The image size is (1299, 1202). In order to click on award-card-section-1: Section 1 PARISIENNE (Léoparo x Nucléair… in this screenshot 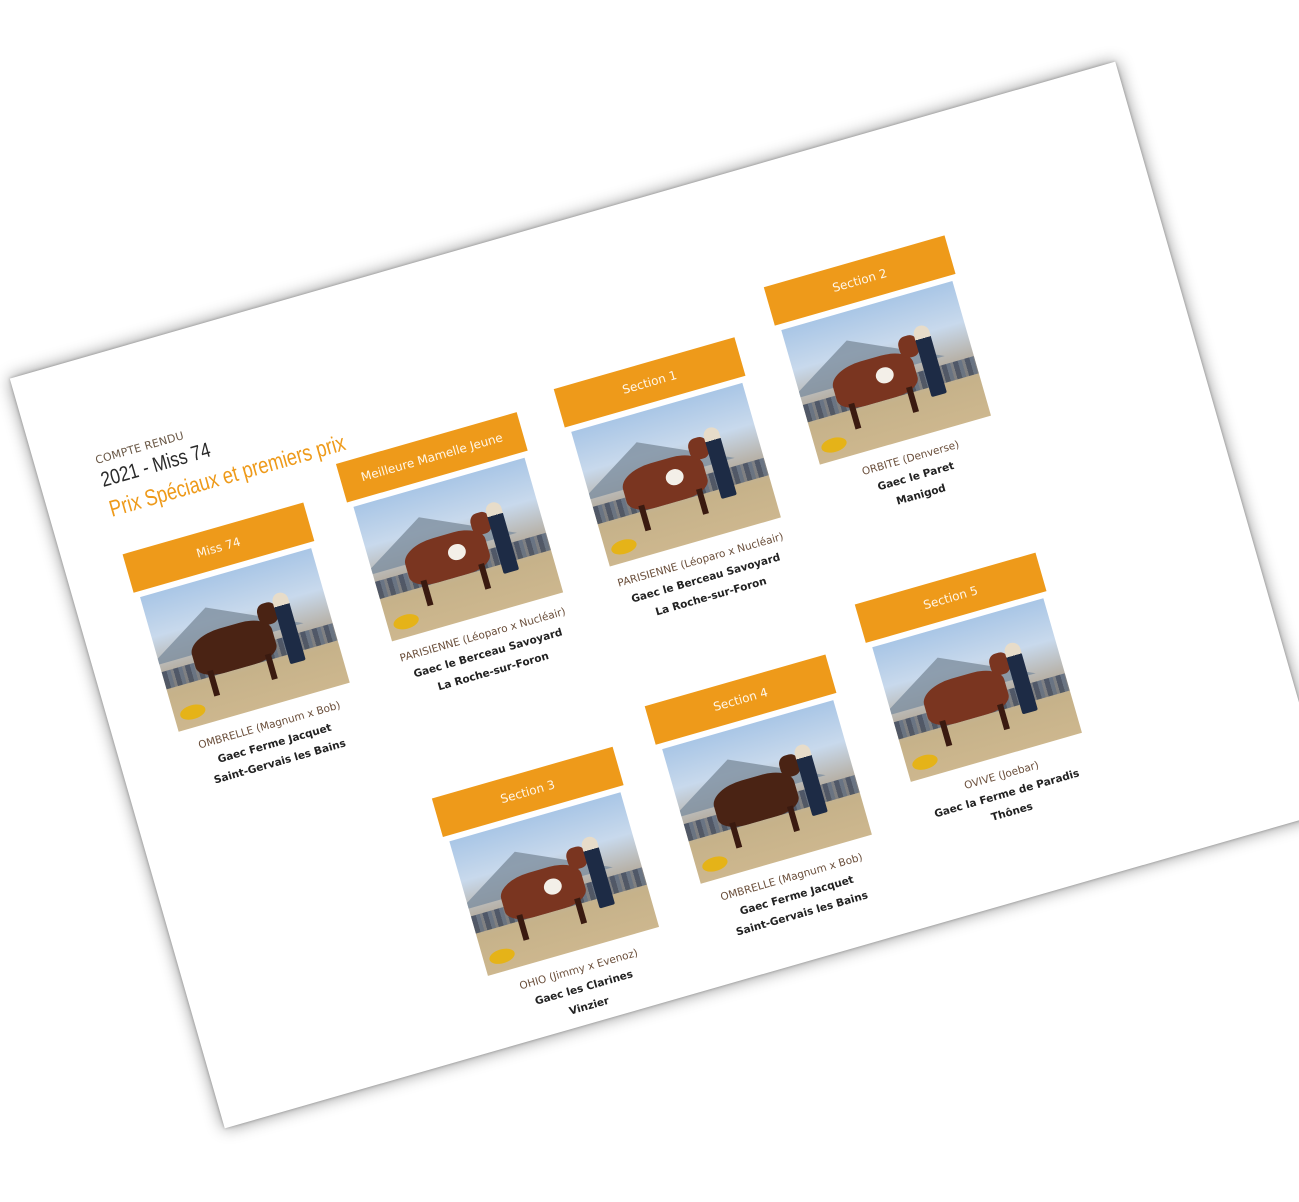, I will do `click(678, 484)`.